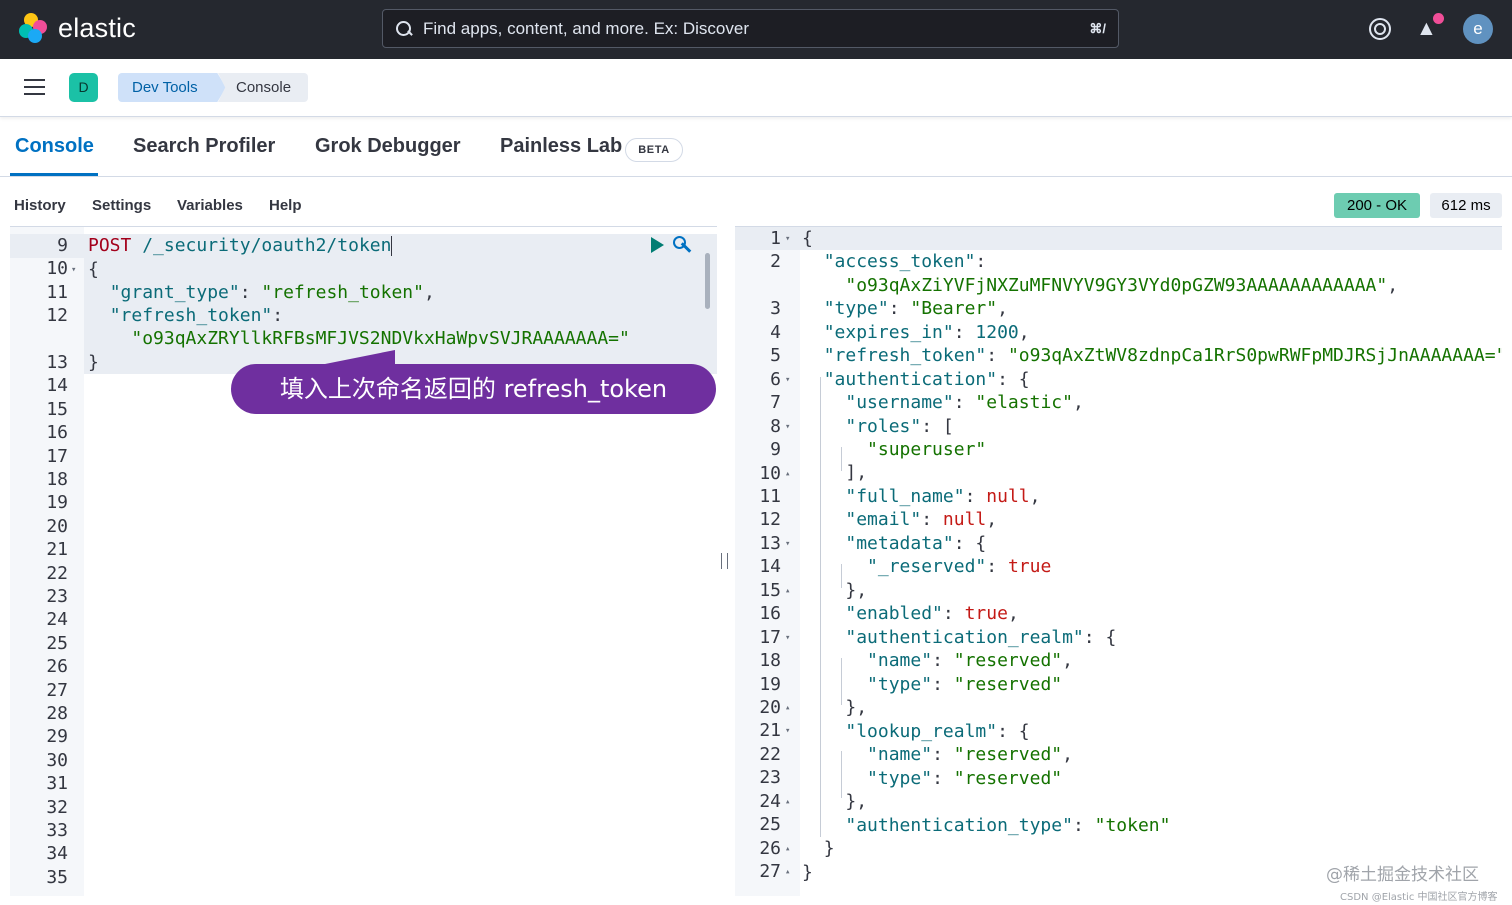 This screenshot has width=1512, height=905. Describe the element at coordinates (1402, 875) in the screenshot. I see `watermark: @稀土掘金技术社区` at that location.